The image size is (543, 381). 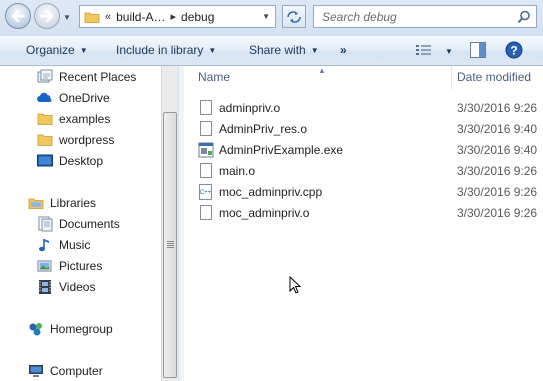 I want to click on share-with-menu: Share with ▼, so click(x=284, y=50).